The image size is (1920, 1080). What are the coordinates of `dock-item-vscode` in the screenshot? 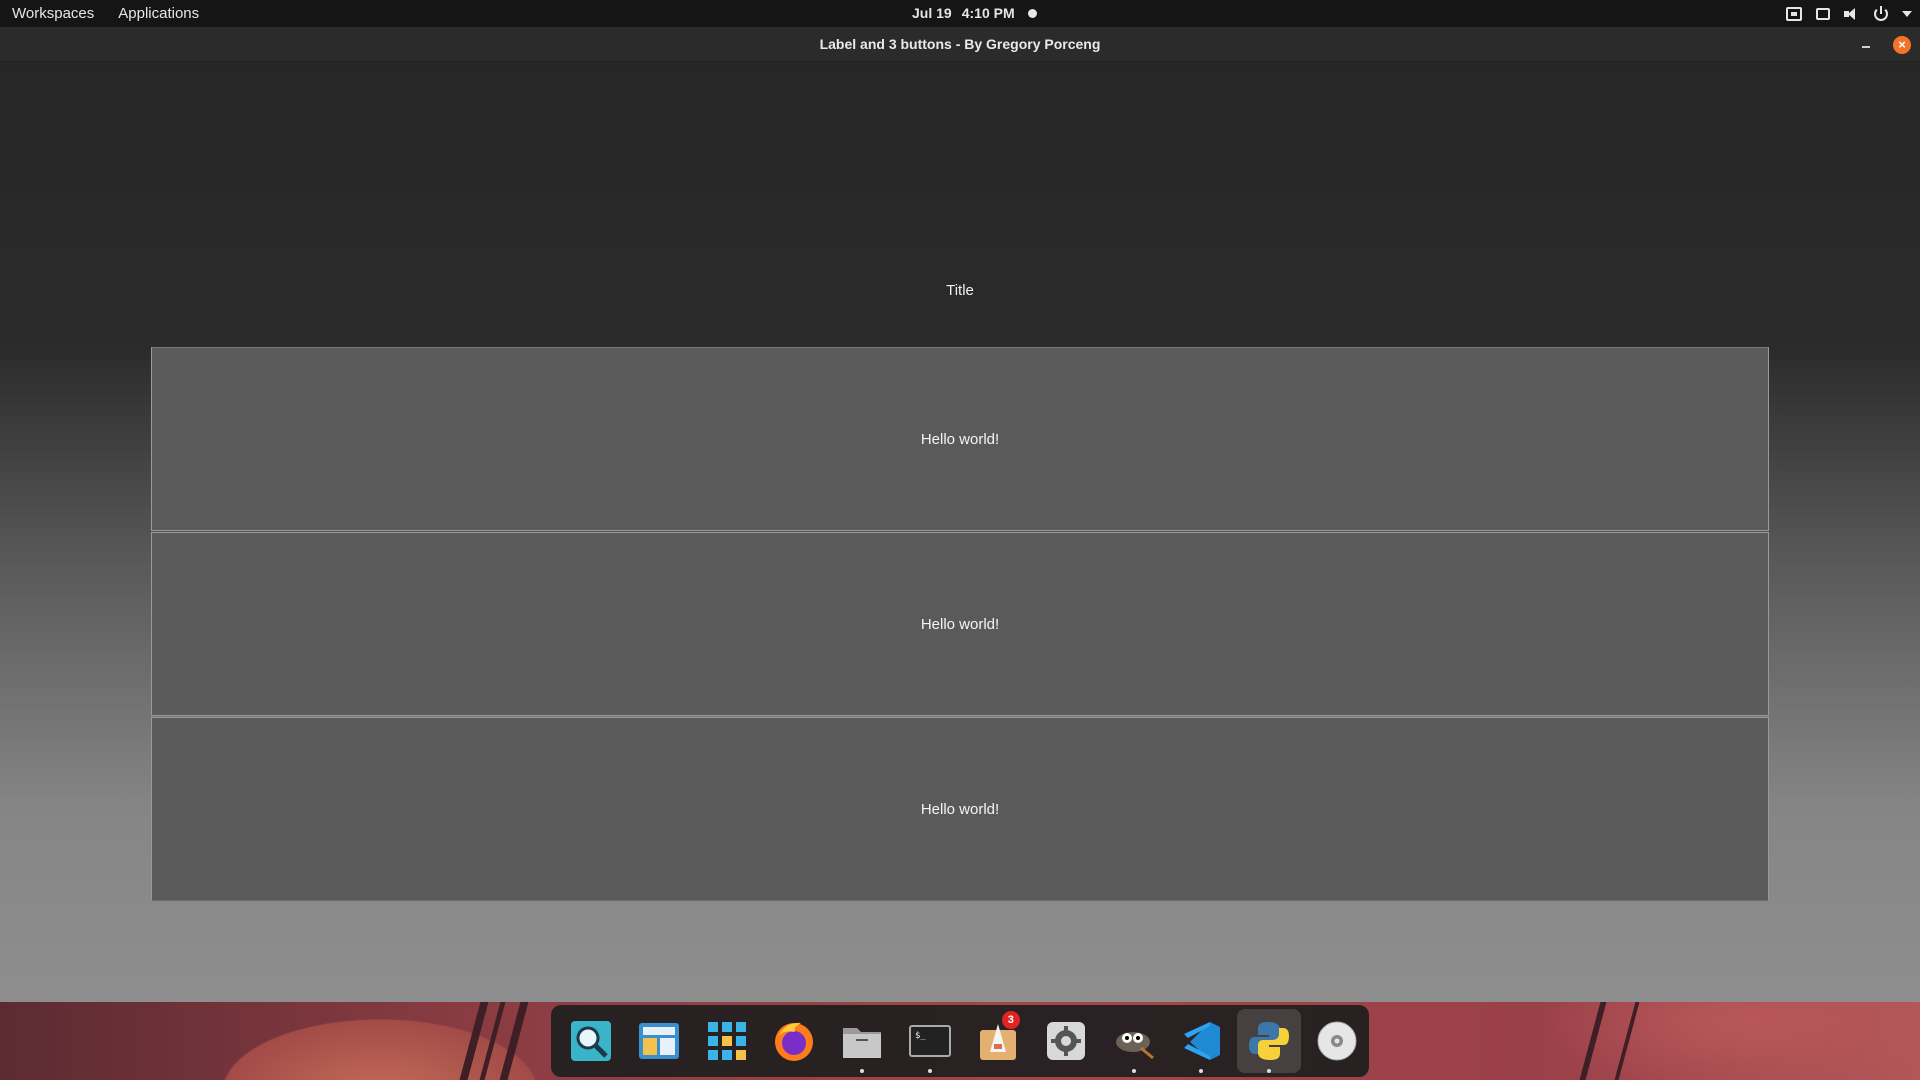 It's located at (1201, 1041).